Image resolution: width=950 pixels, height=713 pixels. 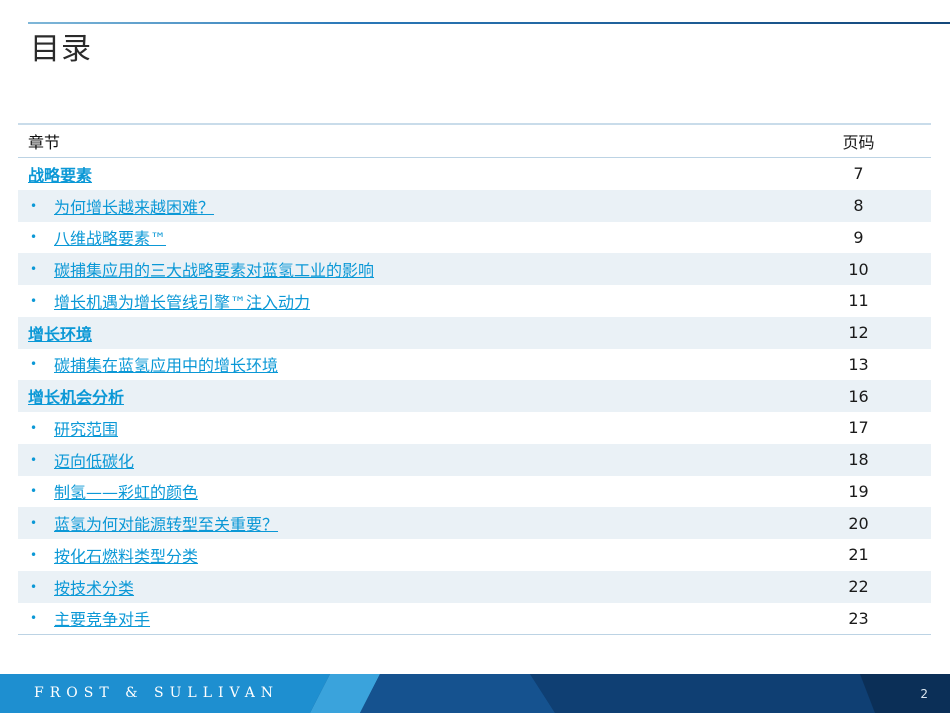 What do you see at coordinates (94, 587) in the screenshot?
I see `toc-item-link: 按技术分类` at bounding box center [94, 587].